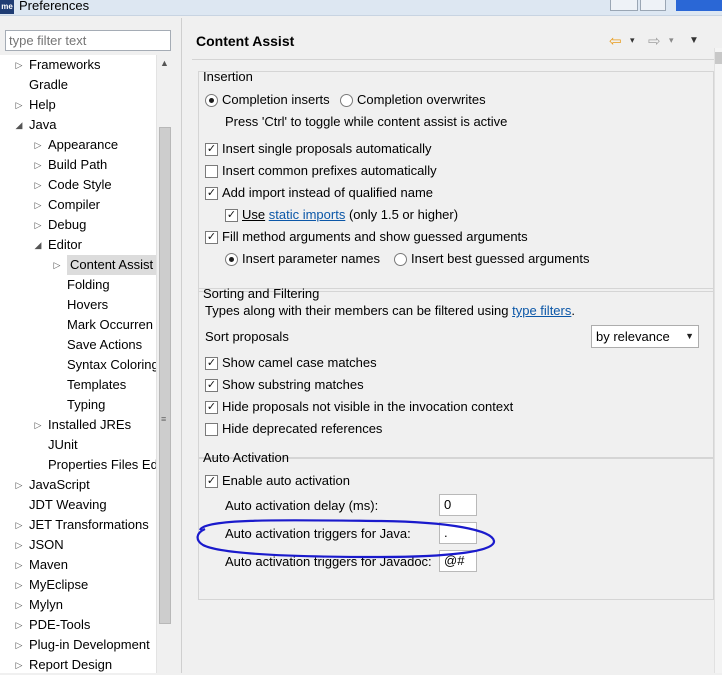 This screenshot has width=722, height=675. Describe the element at coordinates (335, 149) in the screenshot. I see `insert-single-proposals-checkbox: ✓ Insert single proposals automatically` at that location.